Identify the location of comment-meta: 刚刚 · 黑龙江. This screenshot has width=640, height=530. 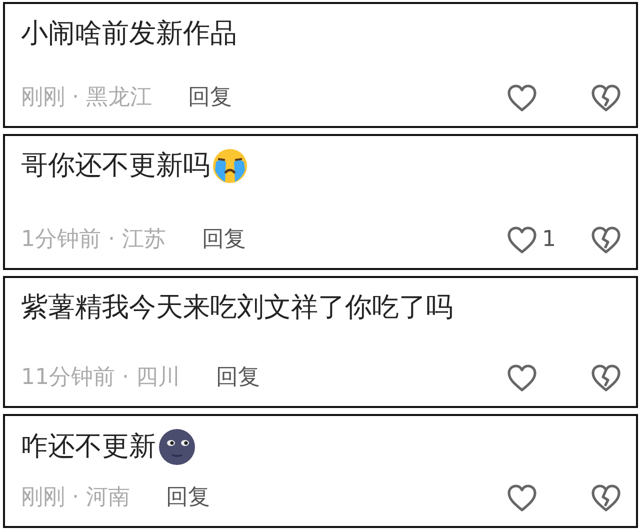
(86, 98).